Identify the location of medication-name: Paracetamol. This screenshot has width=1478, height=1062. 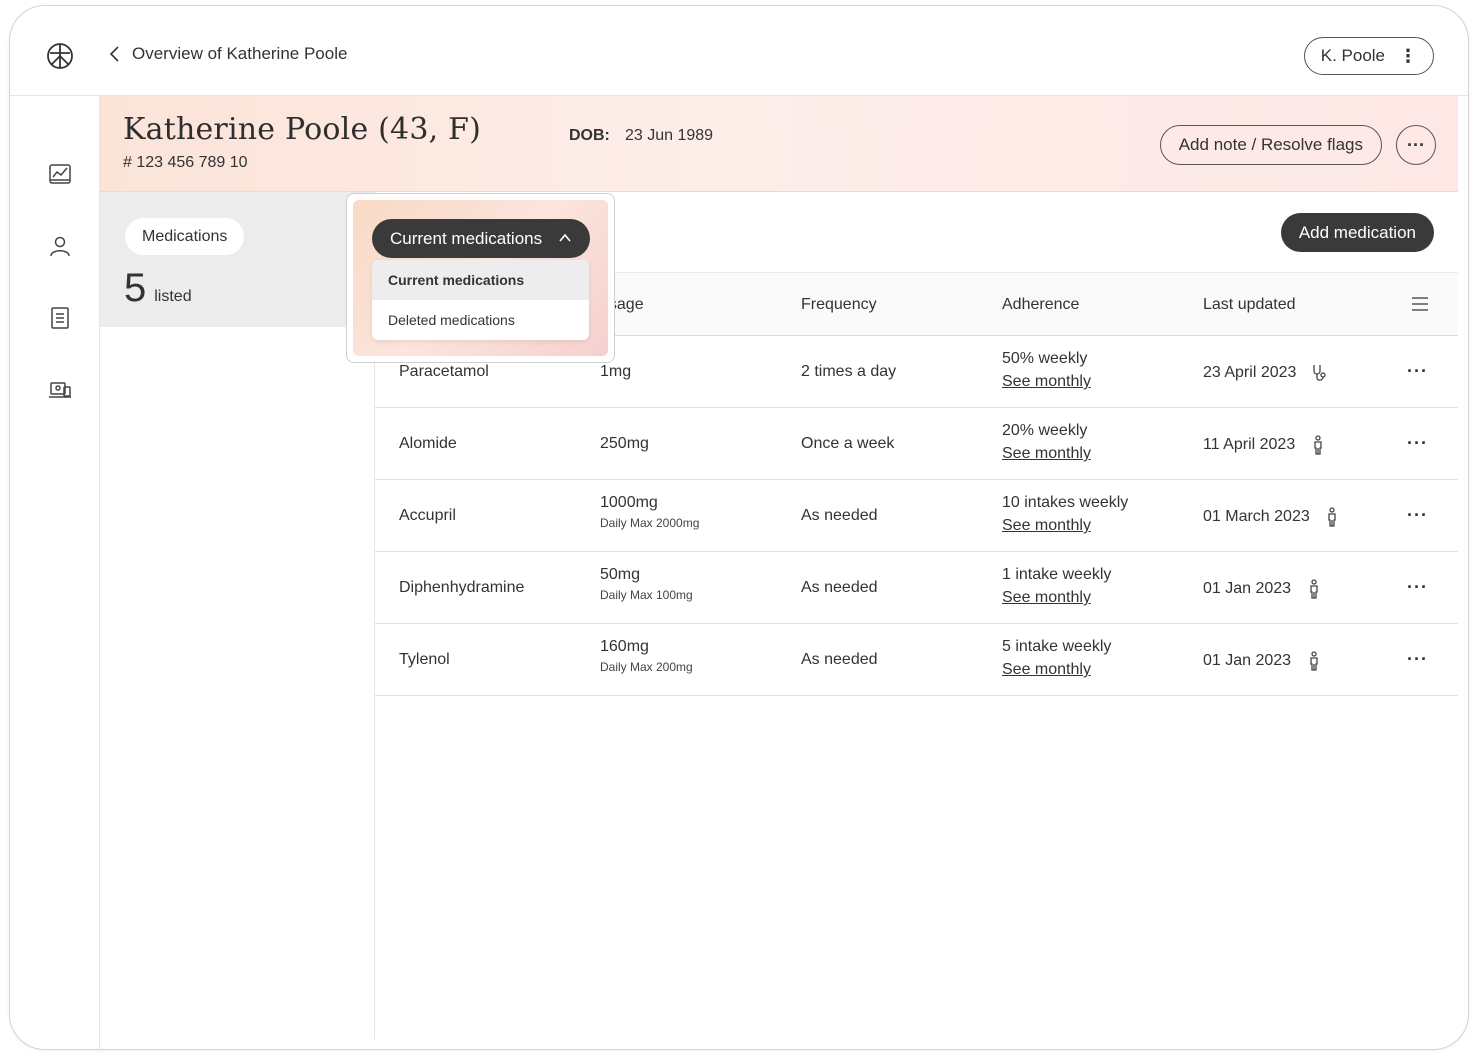
(444, 371).